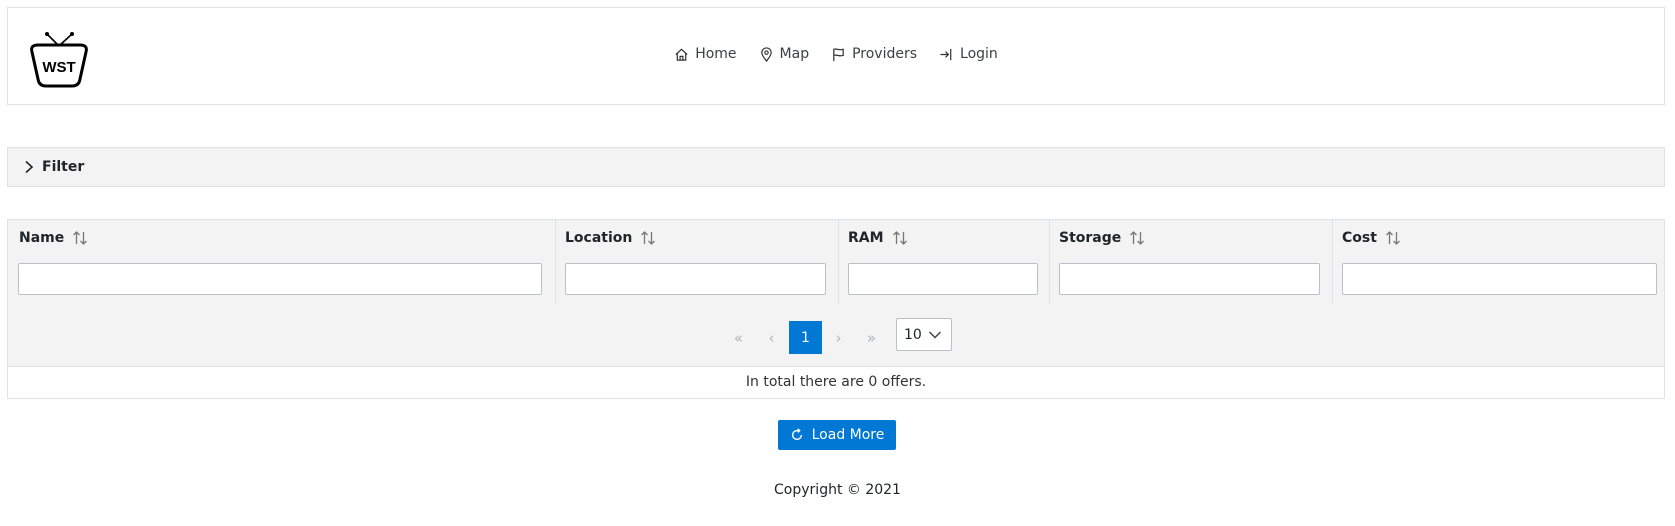 The image size is (1675, 526). Describe the element at coordinates (885, 54) in the screenshot. I see `nav-providers-label: Providers` at that location.